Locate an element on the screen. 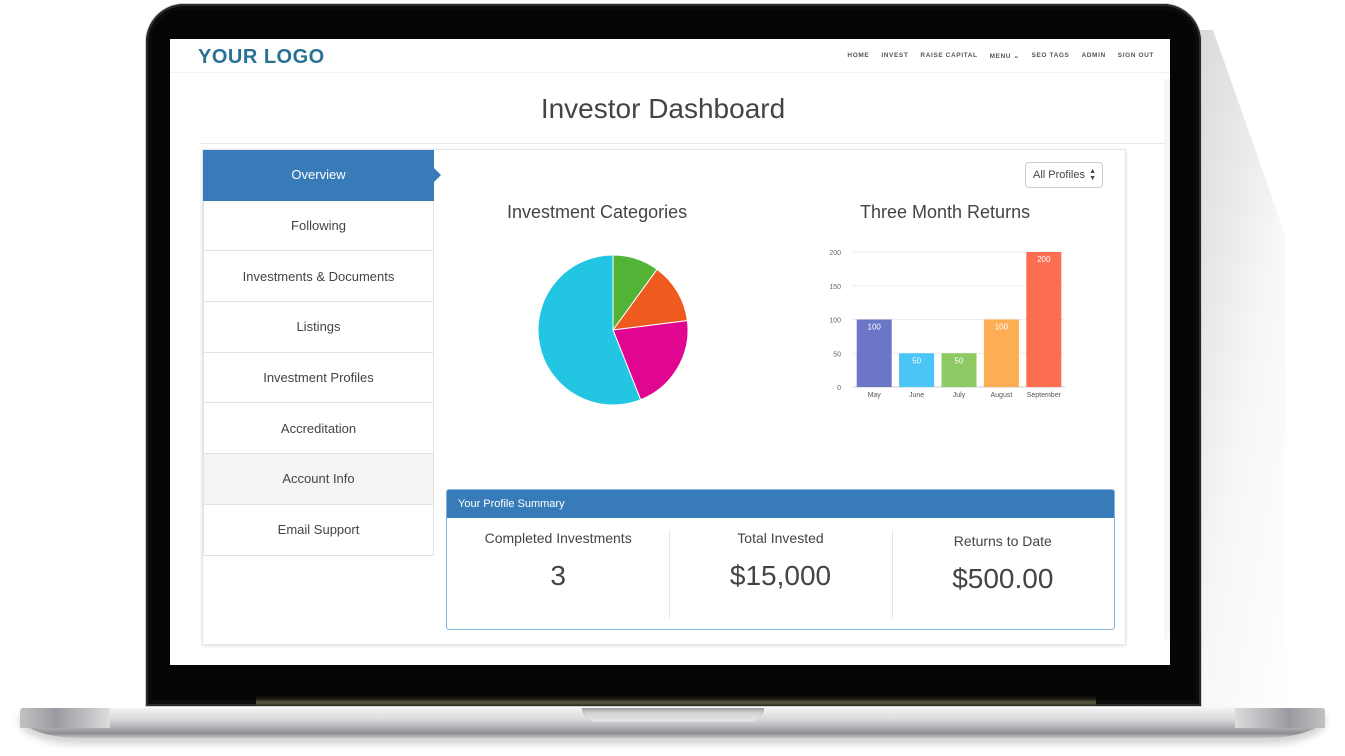  sidebar-item-accreditation: Accreditation is located at coordinates (318, 429).